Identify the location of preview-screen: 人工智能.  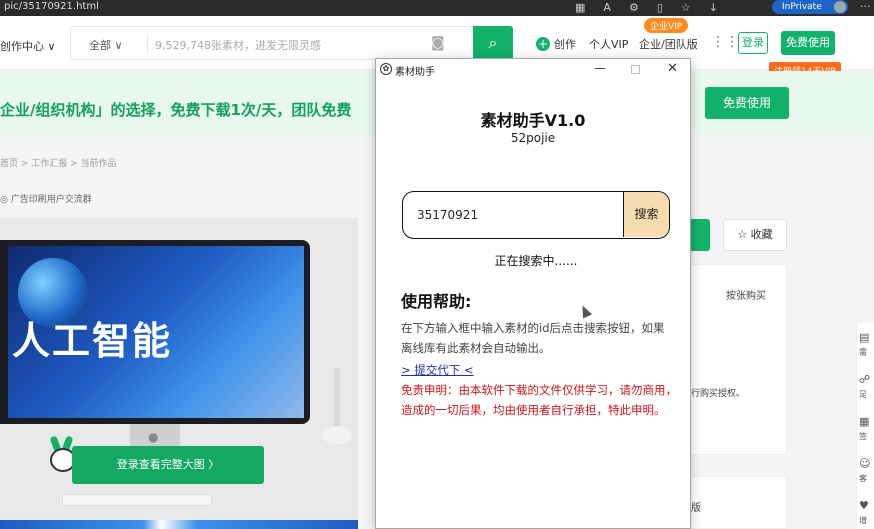
(156, 332).